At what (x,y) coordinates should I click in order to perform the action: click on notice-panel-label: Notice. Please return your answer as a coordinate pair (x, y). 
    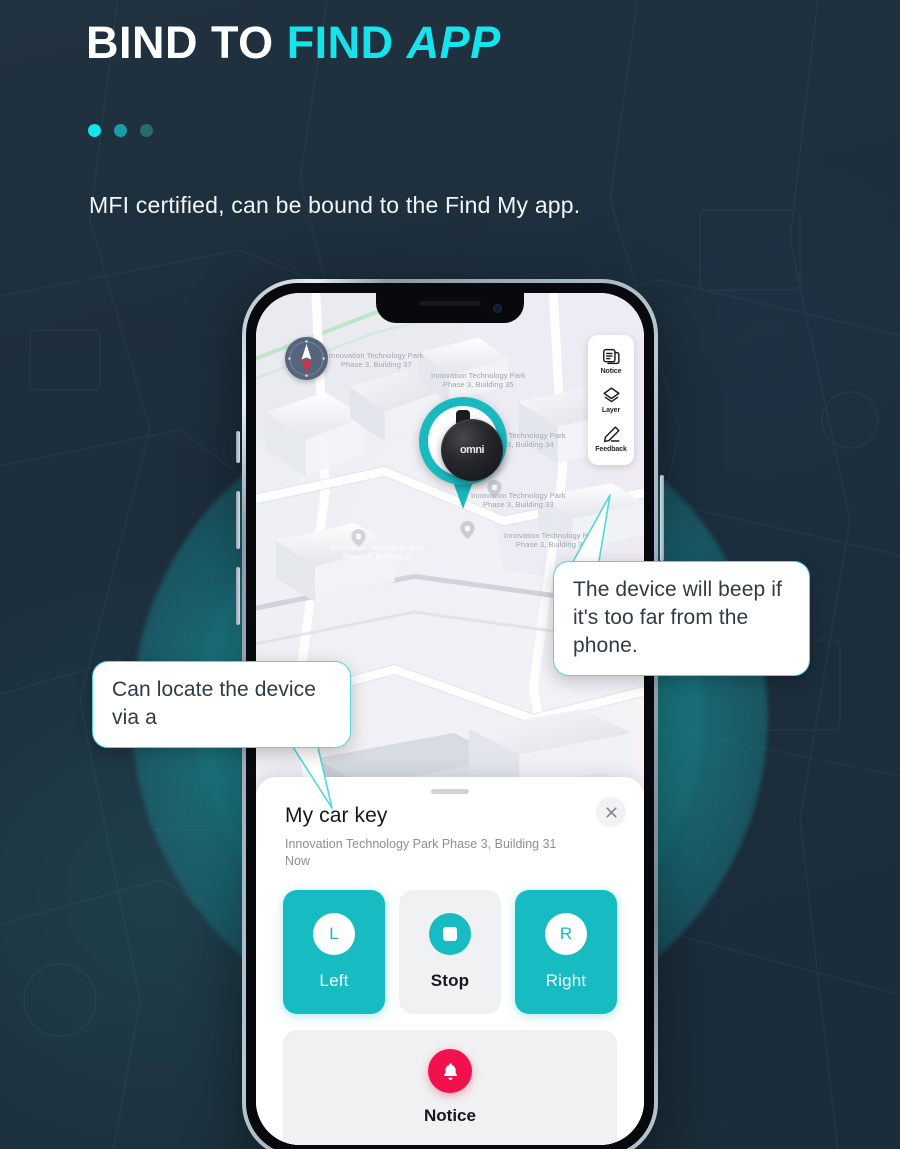
    Looking at the image, I should click on (450, 1115).